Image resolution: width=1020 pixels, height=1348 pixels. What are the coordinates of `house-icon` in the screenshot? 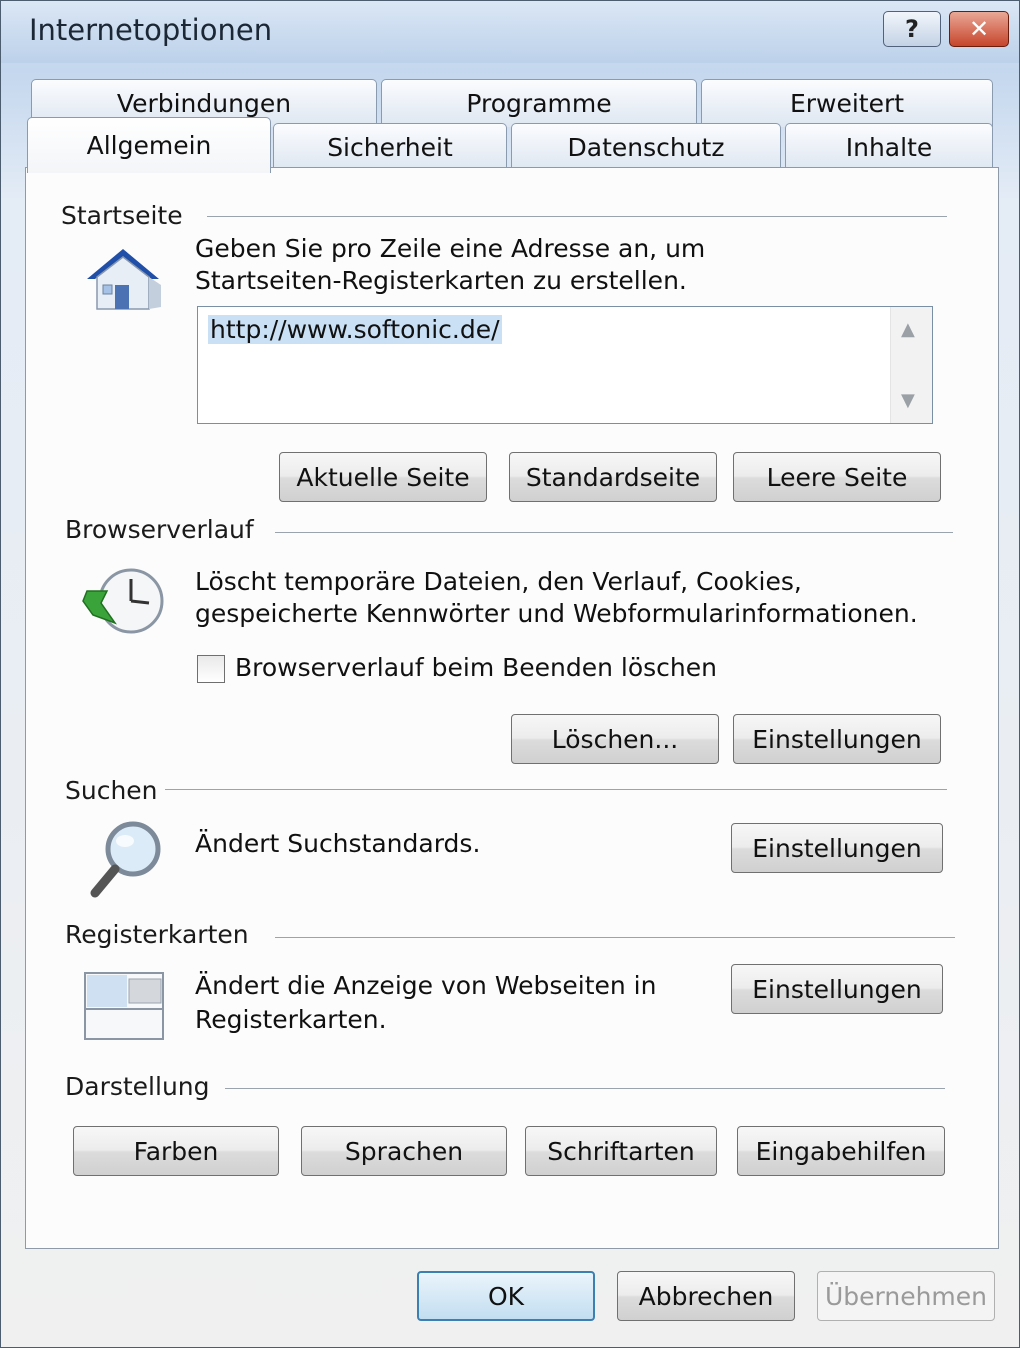 It's located at (124, 279).